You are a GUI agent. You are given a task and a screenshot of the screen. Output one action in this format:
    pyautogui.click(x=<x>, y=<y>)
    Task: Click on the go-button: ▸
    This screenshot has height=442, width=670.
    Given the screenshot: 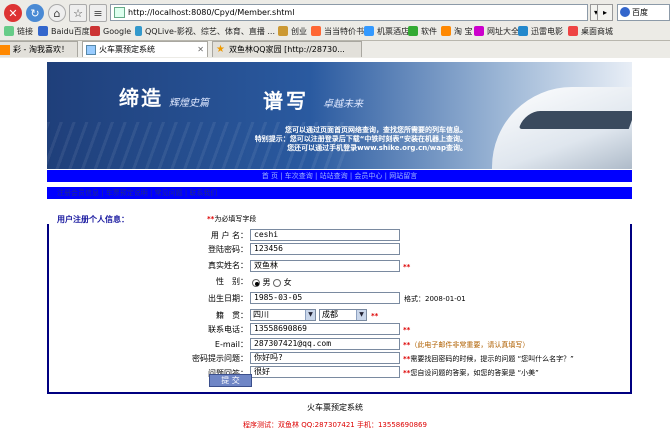 What is the action you would take?
    pyautogui.click(x=605, y=12)
    